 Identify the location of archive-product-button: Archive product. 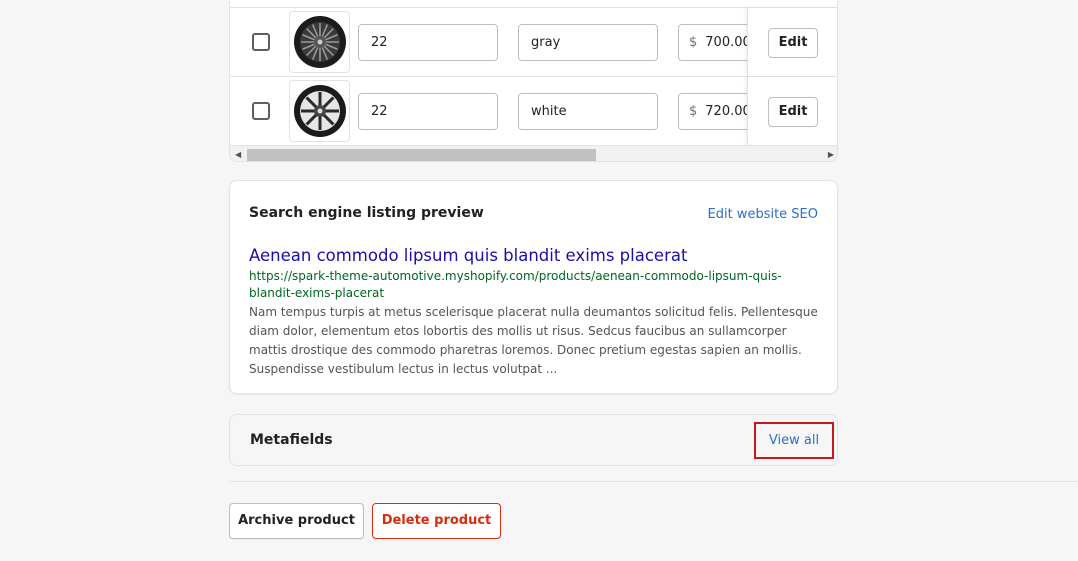
(296, 521).